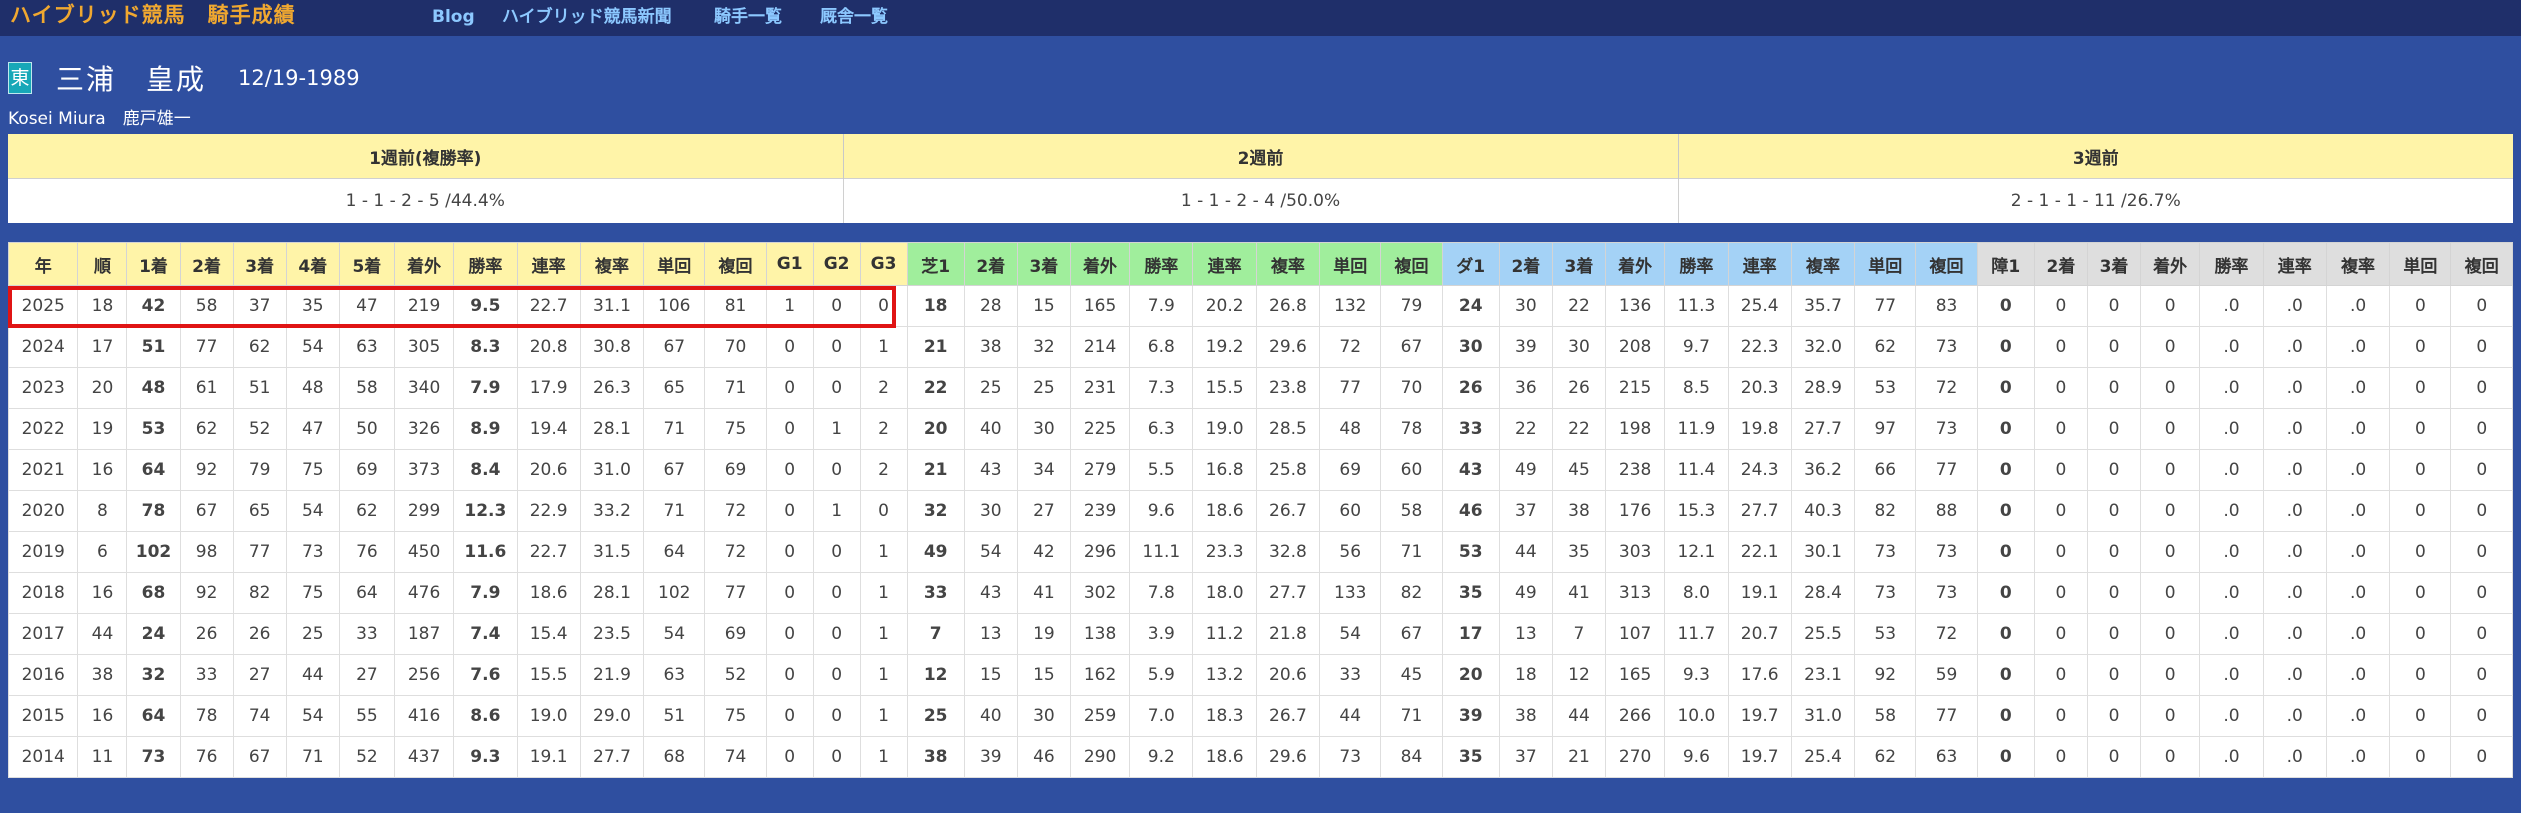  I want to click on stat-cell: 19, so click(1043, 634).